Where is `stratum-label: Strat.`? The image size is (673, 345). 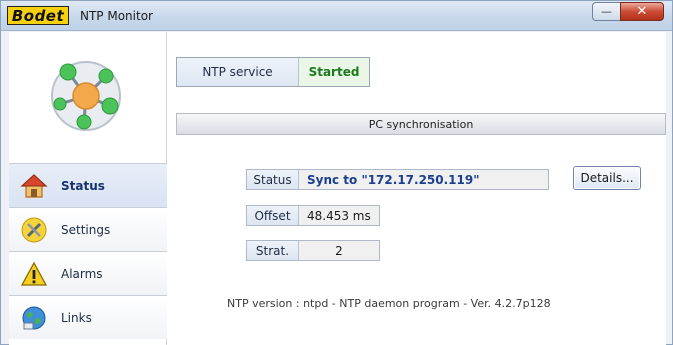
stratum-label: Strat. is located at coordinates (273, 250).